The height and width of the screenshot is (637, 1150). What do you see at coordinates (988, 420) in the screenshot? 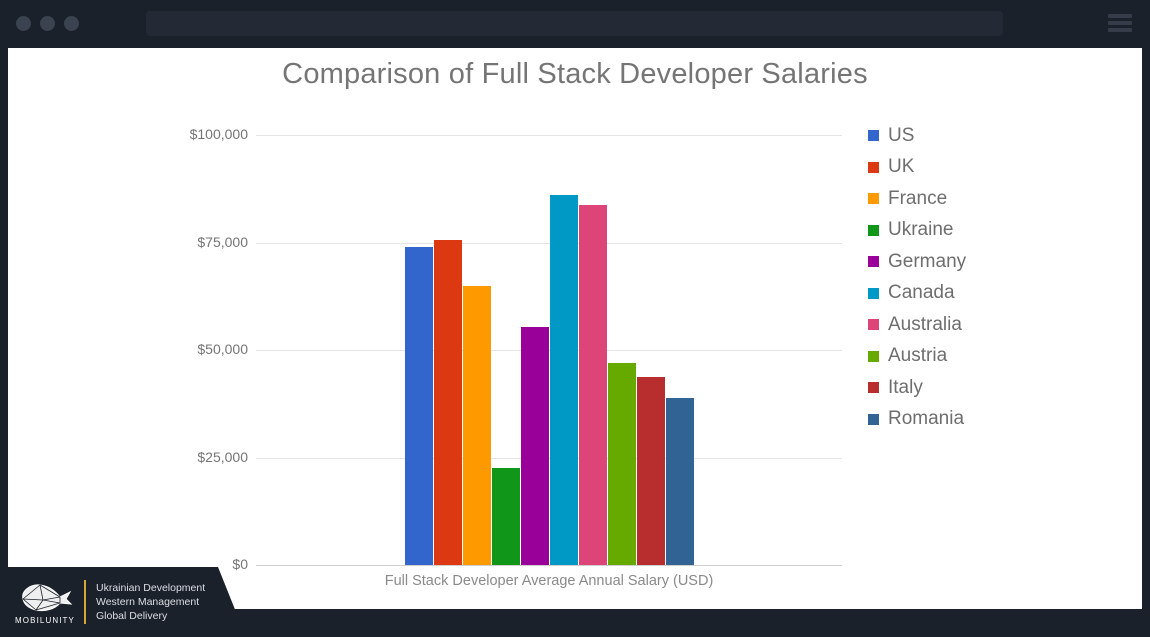
I see `legend-item-romania: Romania` at bounding box center [988, 420].